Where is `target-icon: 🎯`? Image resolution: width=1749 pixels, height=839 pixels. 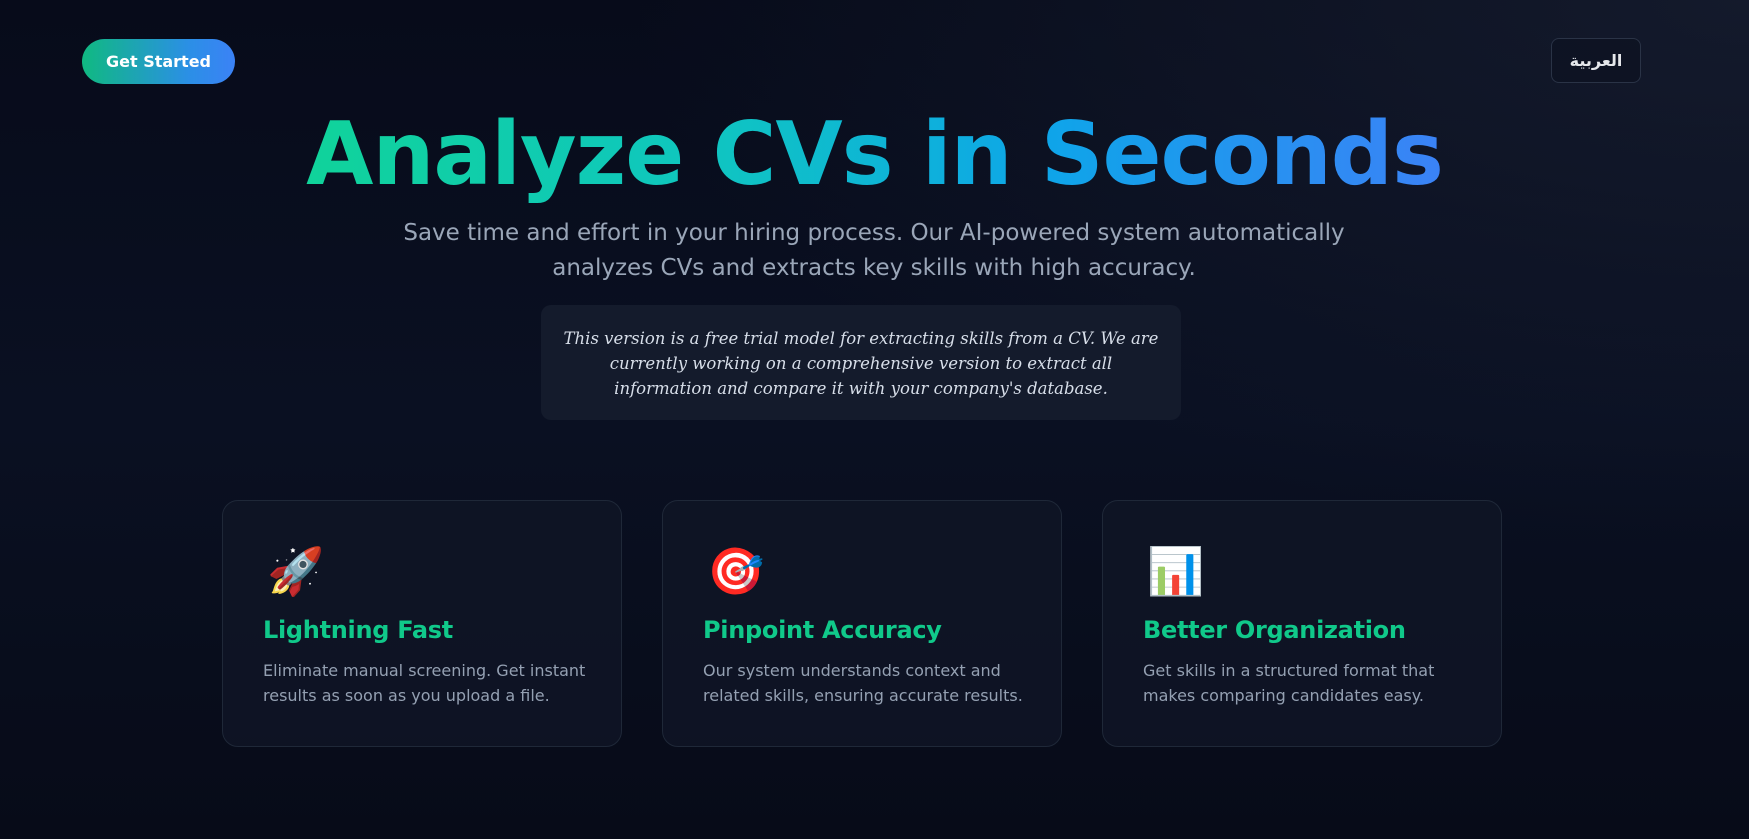 target-icon: 🎯 is located at coordinates (736, 571).